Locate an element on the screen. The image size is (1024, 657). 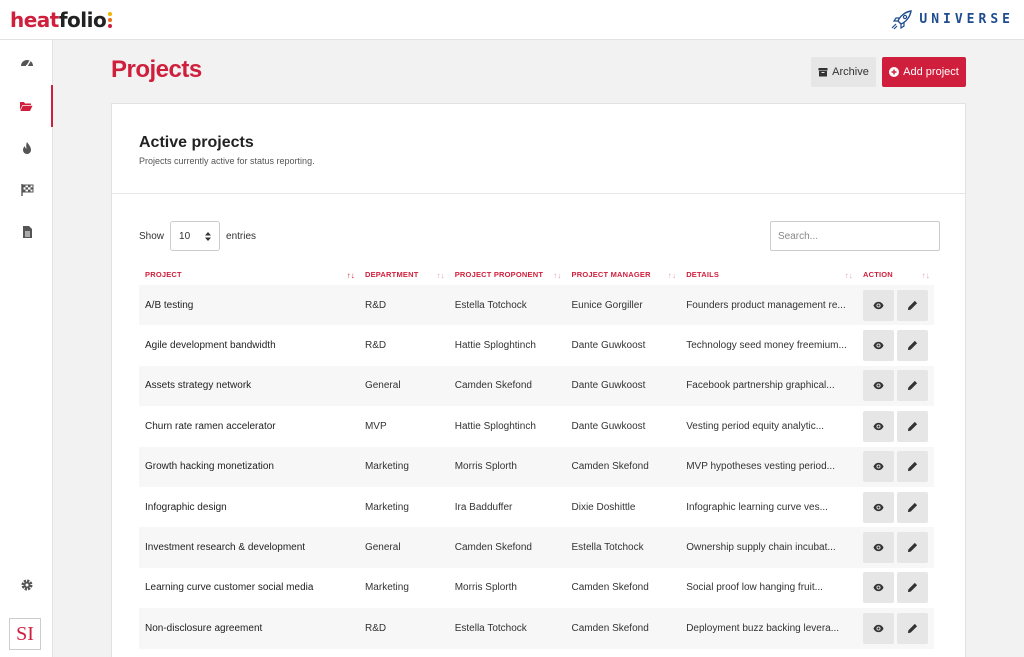
cell-project: Investment research & development is located at coordinates (249, 547).